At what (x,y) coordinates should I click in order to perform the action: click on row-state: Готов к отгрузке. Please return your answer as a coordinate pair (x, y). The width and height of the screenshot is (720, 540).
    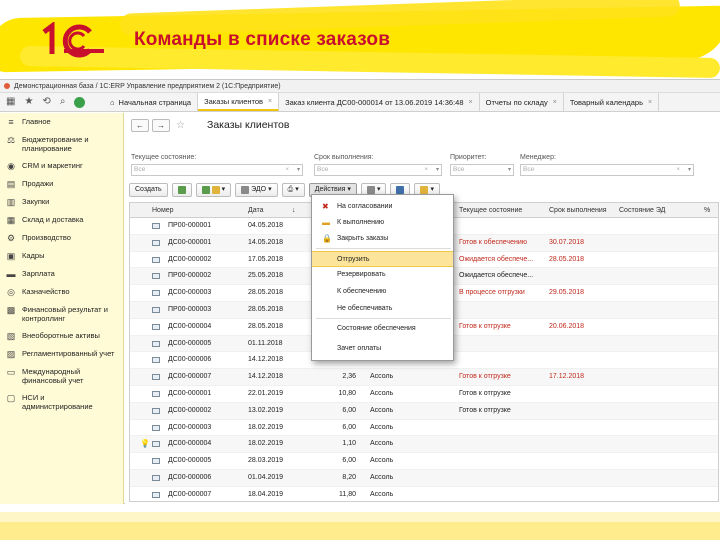
    Looking at the image, I should click on (485, 326).